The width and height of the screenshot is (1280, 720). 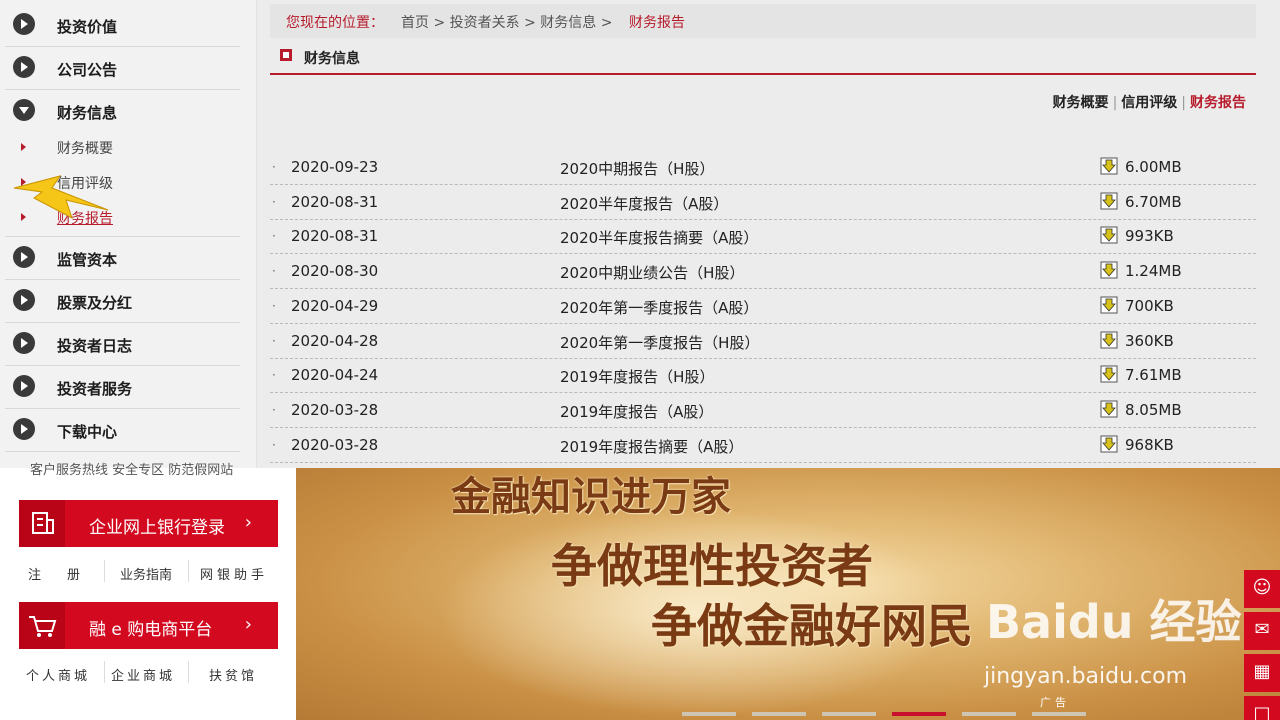 I want to click on sidebar-item-financial-info: 财务信息, so click(x=122, y=111).